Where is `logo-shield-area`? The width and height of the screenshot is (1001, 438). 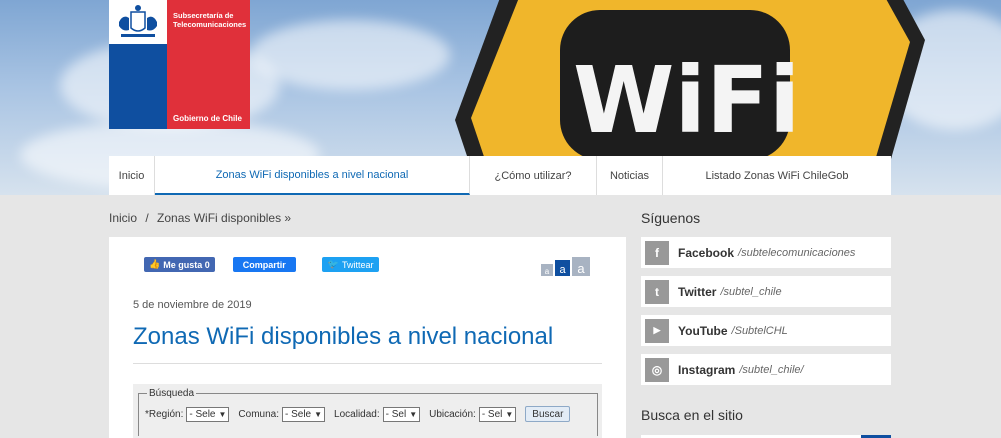 logo-shield-area is located at coordinates (138, 22).